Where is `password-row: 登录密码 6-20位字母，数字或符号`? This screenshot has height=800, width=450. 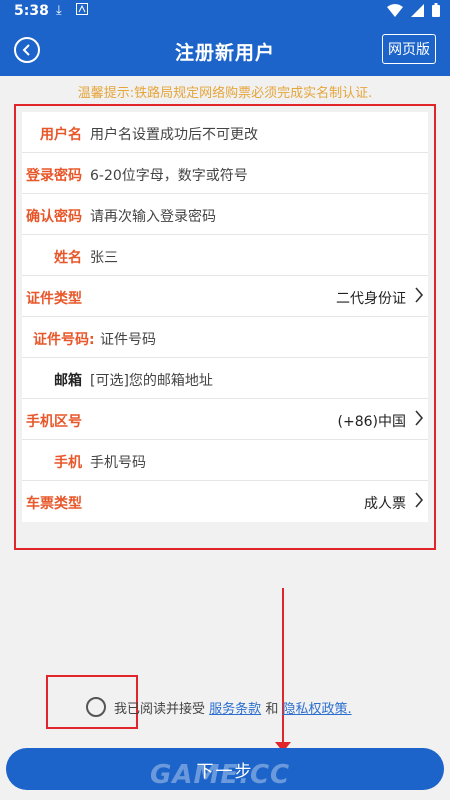 password-row: 登录密码 6-20位字母，数字或符号 is located at coordinates (225, 173).